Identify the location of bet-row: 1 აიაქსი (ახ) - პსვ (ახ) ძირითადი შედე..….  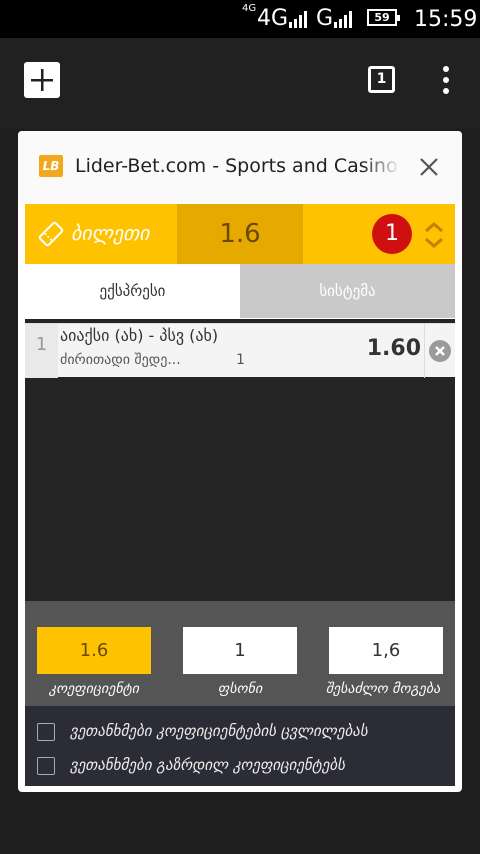
(240, 350).